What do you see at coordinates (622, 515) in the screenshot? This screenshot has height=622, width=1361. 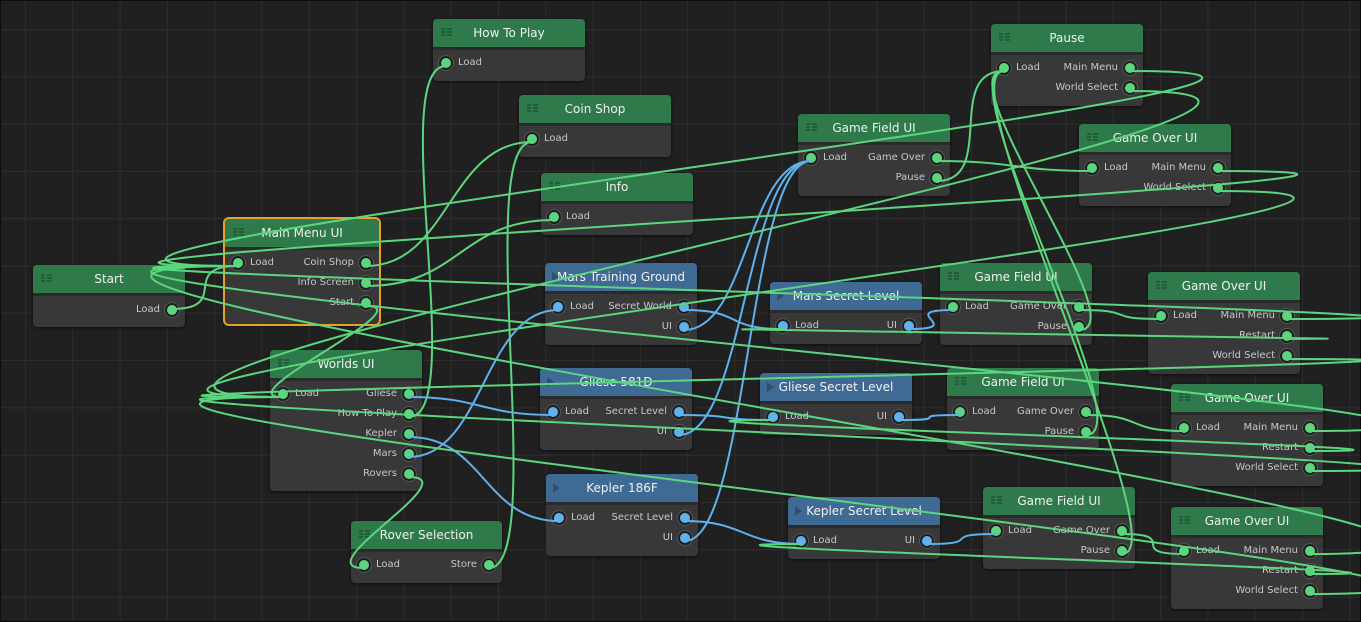 I see `node-kepler-186f: Kepler 186F Load Secret Level UI` at bounding box center [622, 515].